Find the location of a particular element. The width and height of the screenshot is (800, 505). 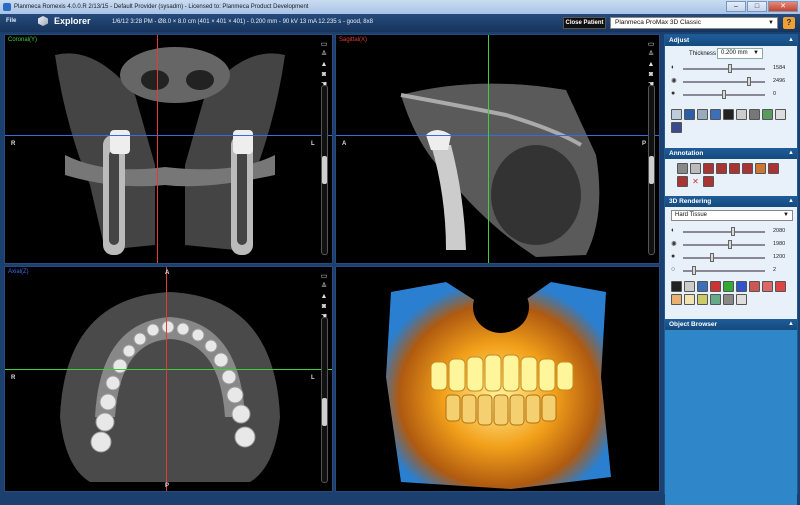

object-browser-section-header: Object Browser ▲ is located at coordinates (731, 324).